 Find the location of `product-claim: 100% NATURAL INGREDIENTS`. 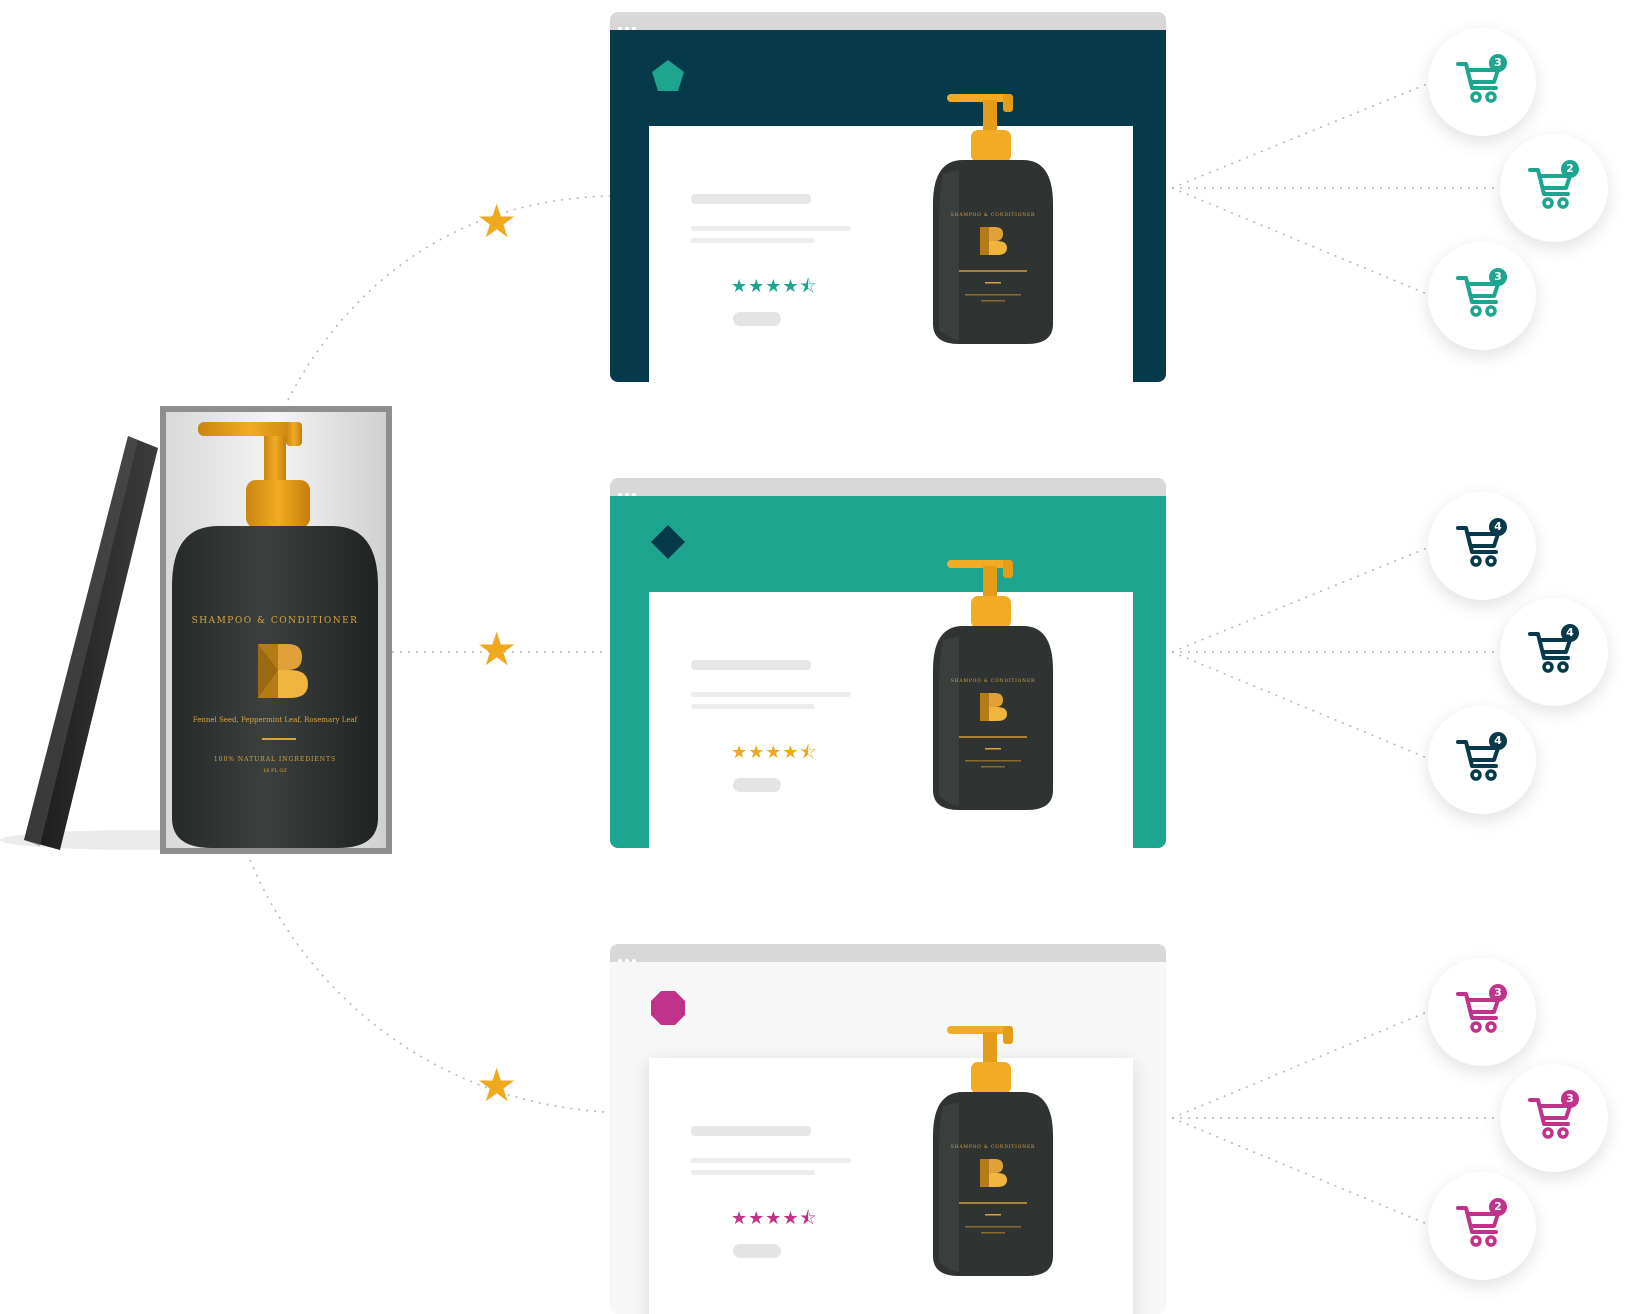

product-claim: 100% NATURAL INGREDIENTS is located at coordinates (275, 759).